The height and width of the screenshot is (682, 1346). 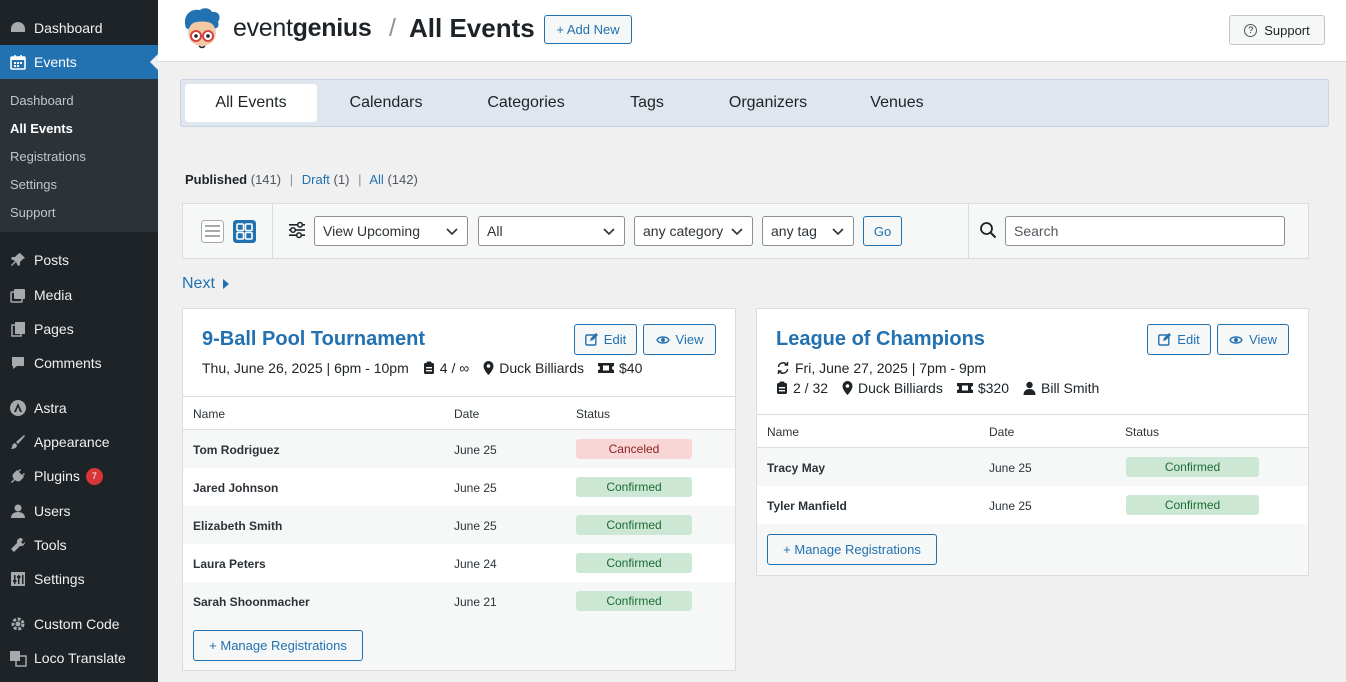 I want to click on table-header: Name Date Status, so click(x=1032, y=431).